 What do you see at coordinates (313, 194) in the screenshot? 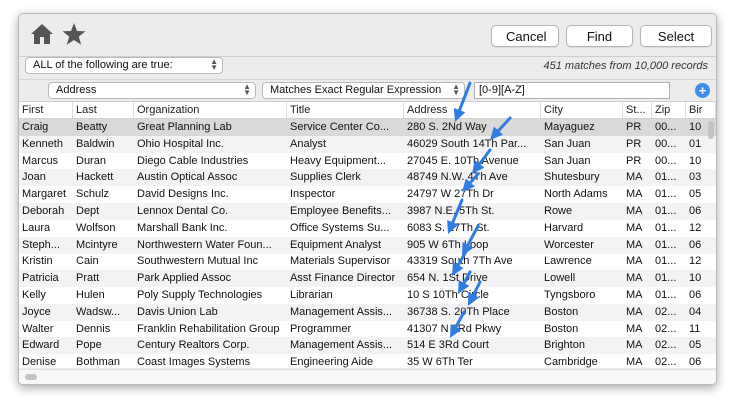
I see `cell-title: Inspector` at bounding box center [313, 194].